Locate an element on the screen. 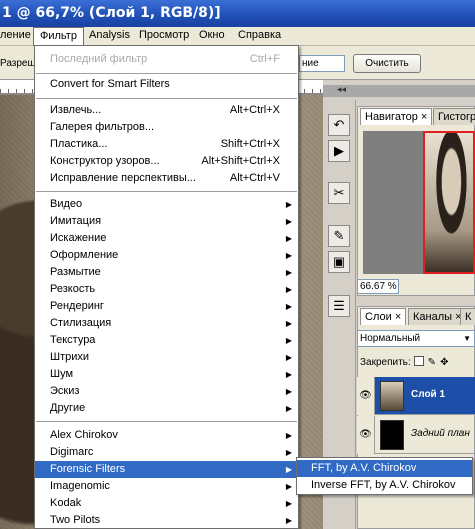 Image resolution: width=475 pixels, height=529 pixels. tab-navigator-label: Навигатор is located at coordinates (391, 117).